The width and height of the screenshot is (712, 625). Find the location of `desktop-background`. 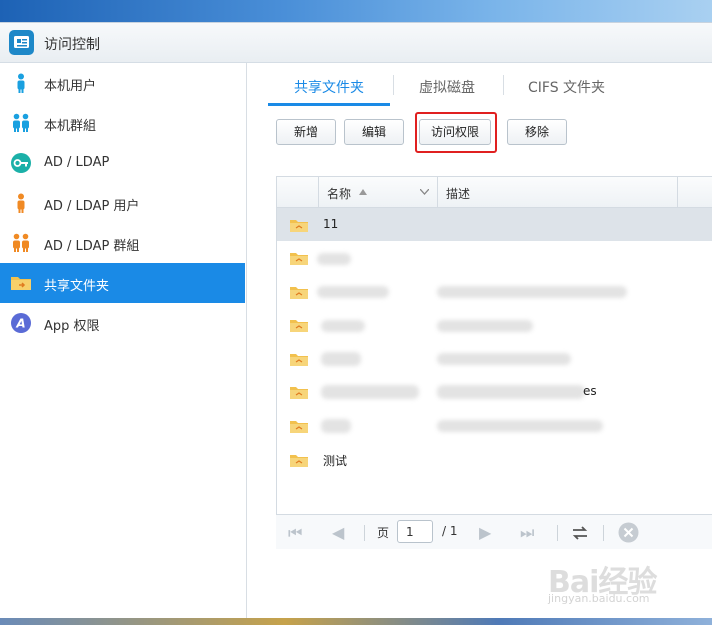

desktop-background is located at coordinates (356, 11).